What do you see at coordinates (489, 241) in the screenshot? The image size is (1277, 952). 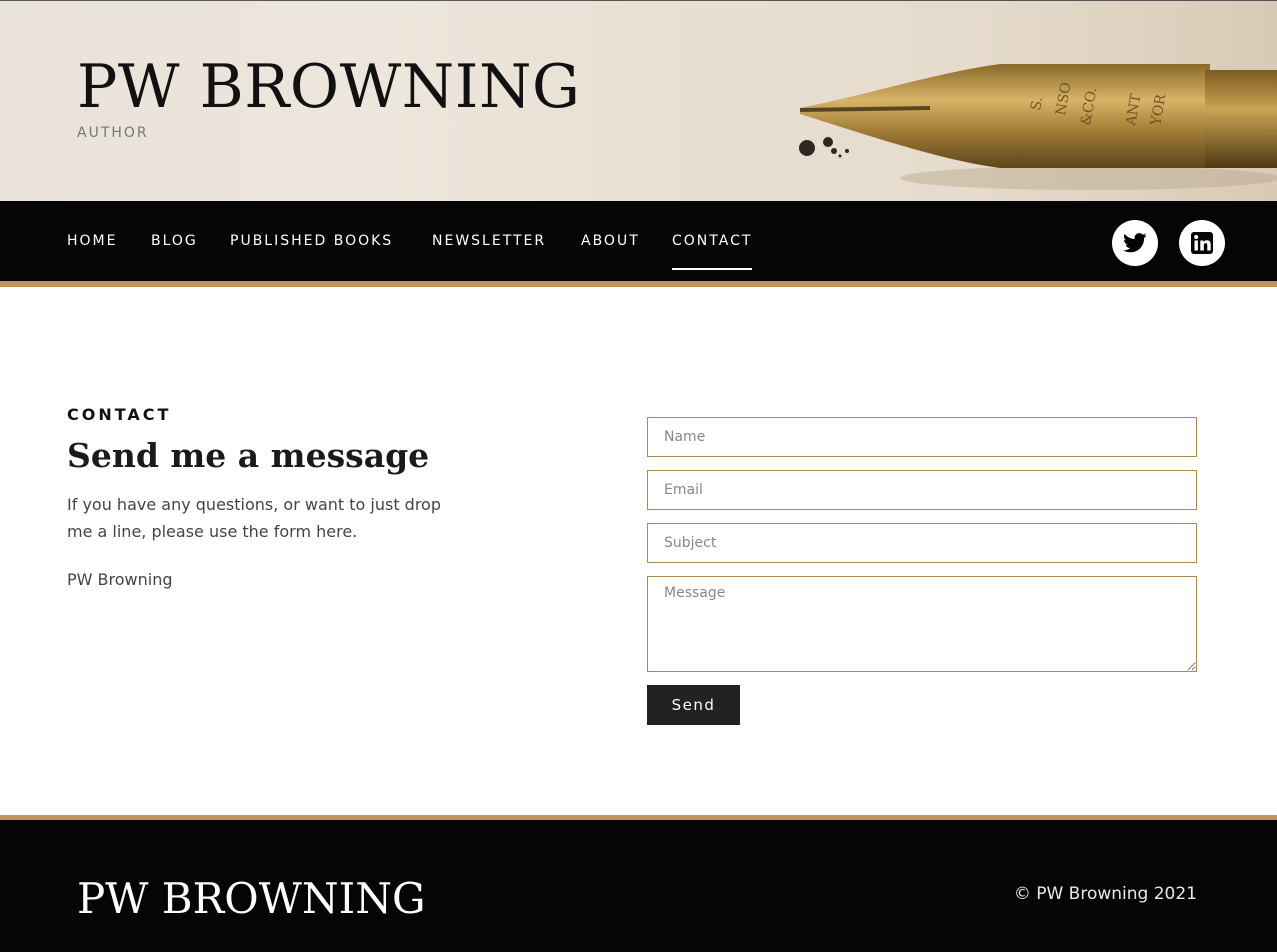 I see `nav-item-newsletter: NEWSLETTER` at bounding box center [489, 241].